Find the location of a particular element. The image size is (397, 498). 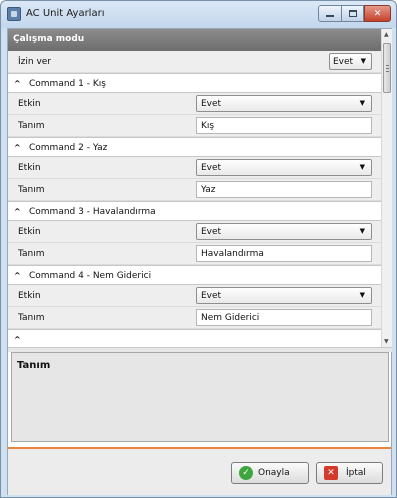

minimize-icon is located at coordinates (330, 16).